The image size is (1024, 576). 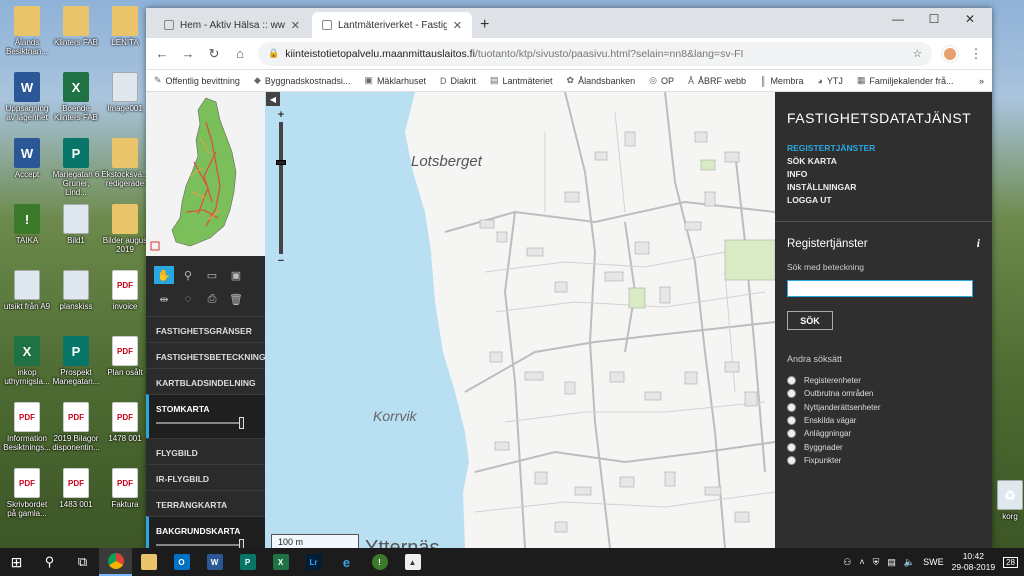 I want to click on tab-aktiv-halsa: Hem - Aktiv Hälsa :: www.aland. ✕, so click(x=232, y=25).